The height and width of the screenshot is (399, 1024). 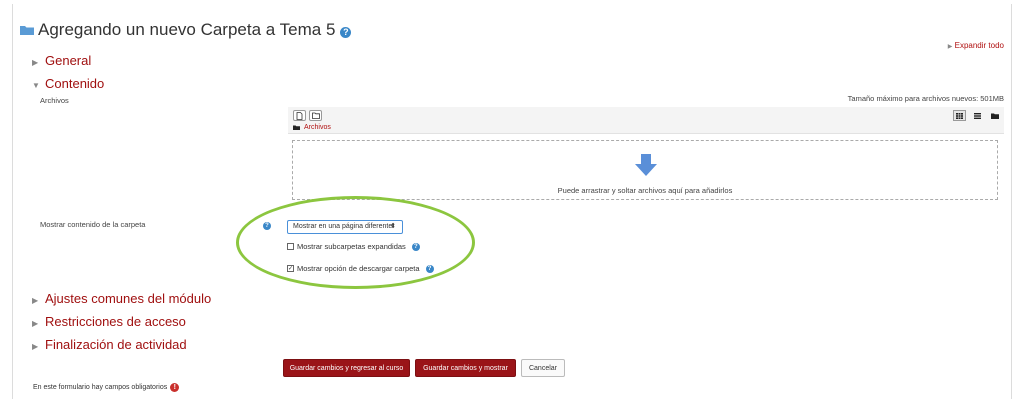 What do you see at coordinates (116, 344) in the screenshot?
I see `section-finalizacion-label: Finalización de actividad` at bounding box center [116, 344].